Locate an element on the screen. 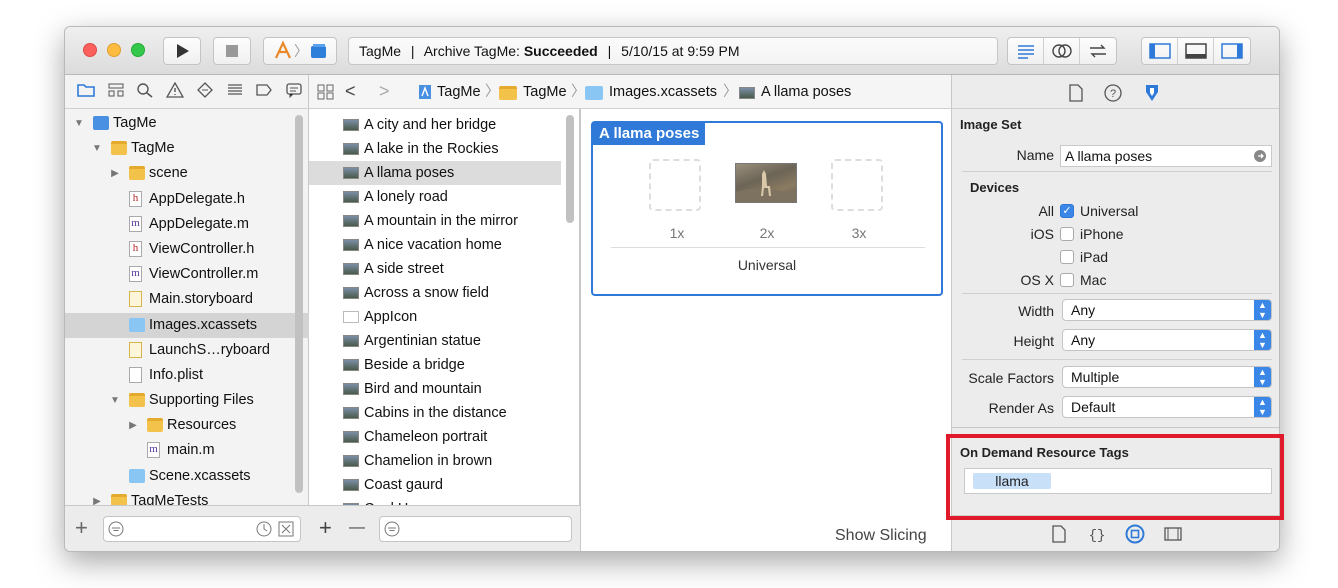 The height and width of the screenshot is (588, 1338). add-asset-button: + is located at coordinates (325, 528).